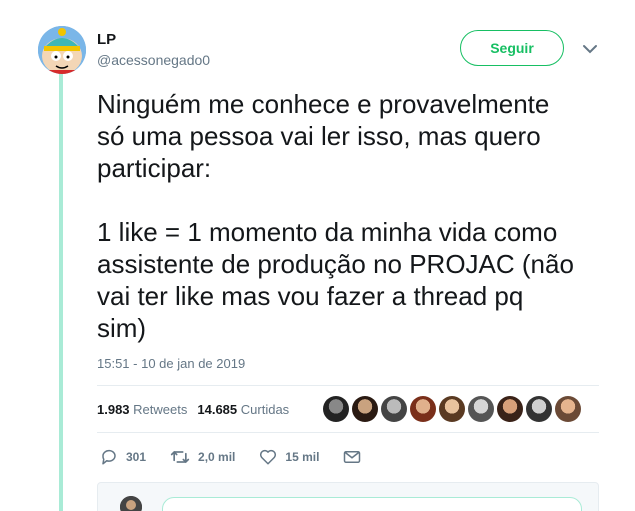  What do you see at coordinates (217, 457) in the screenshot?
I see `retweet-count: 2,0 mil` at bounding box center [217, 457].